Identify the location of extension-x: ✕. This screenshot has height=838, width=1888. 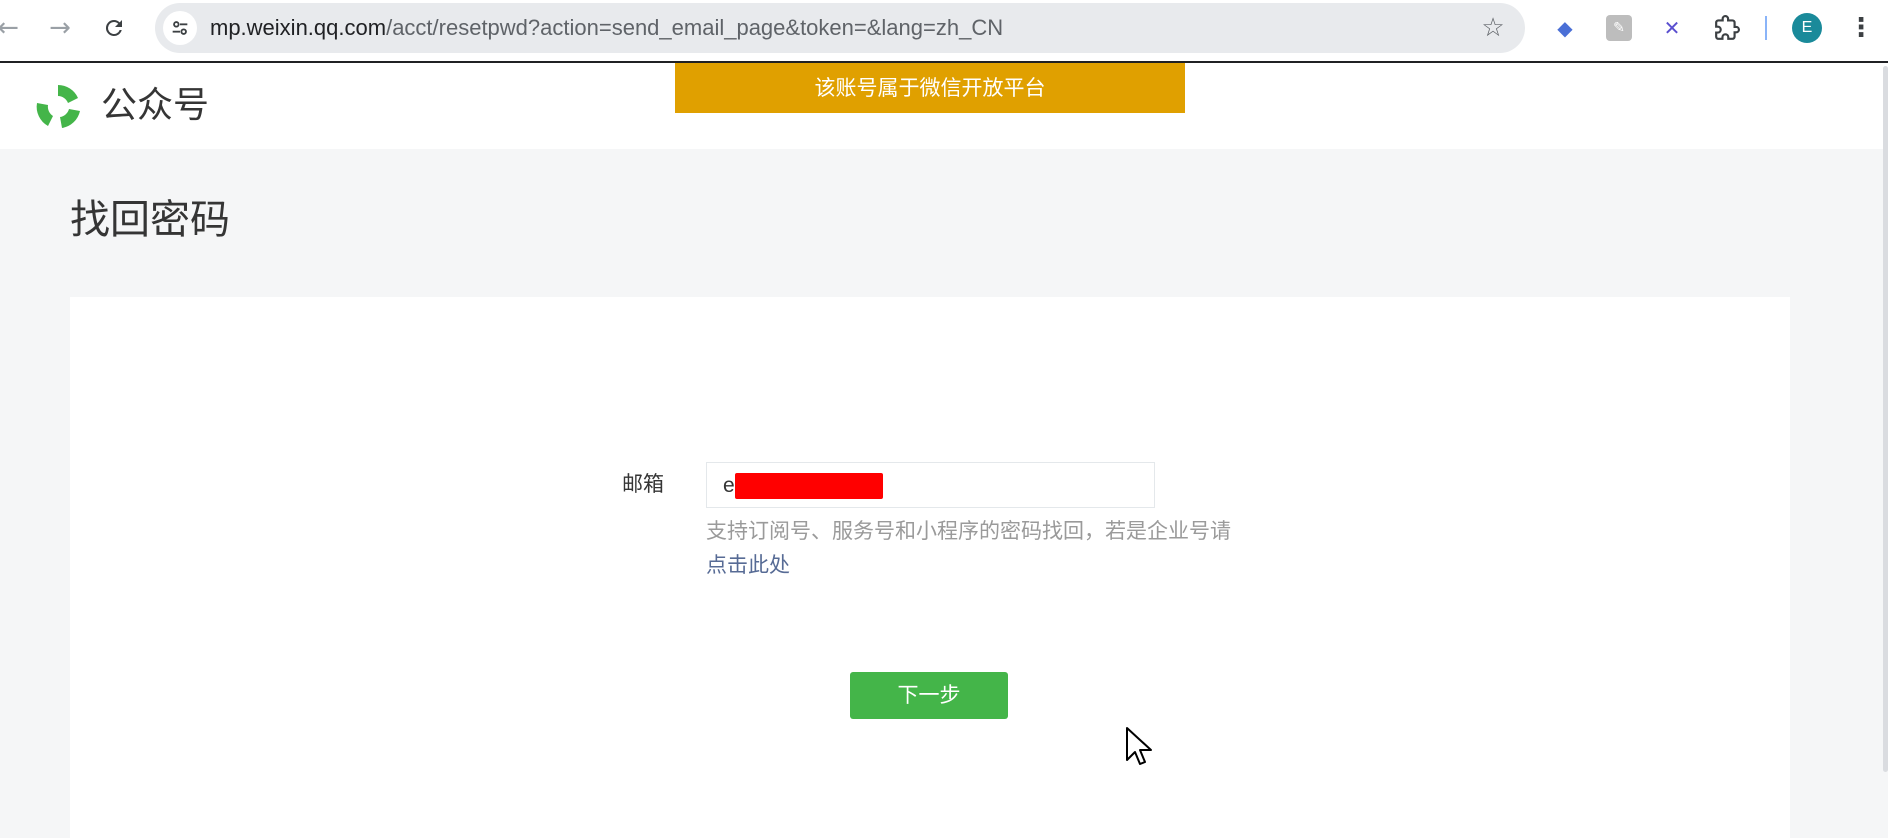
(1672, 28).